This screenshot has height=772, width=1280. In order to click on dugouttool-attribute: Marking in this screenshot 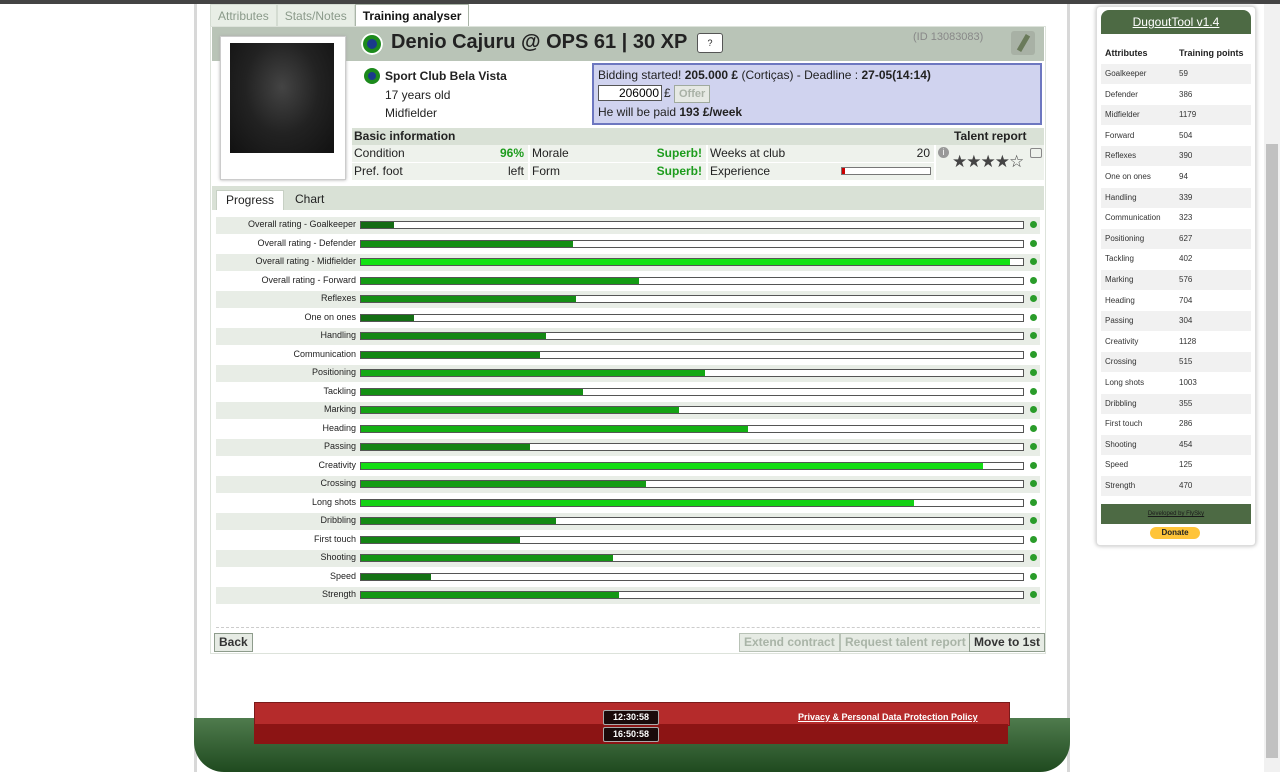, I will do `click(1119, 279)`.